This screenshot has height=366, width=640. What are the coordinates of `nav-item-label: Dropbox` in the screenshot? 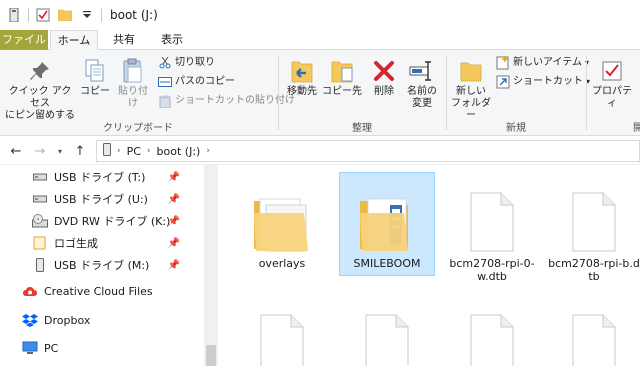 It's located at (67, 320).